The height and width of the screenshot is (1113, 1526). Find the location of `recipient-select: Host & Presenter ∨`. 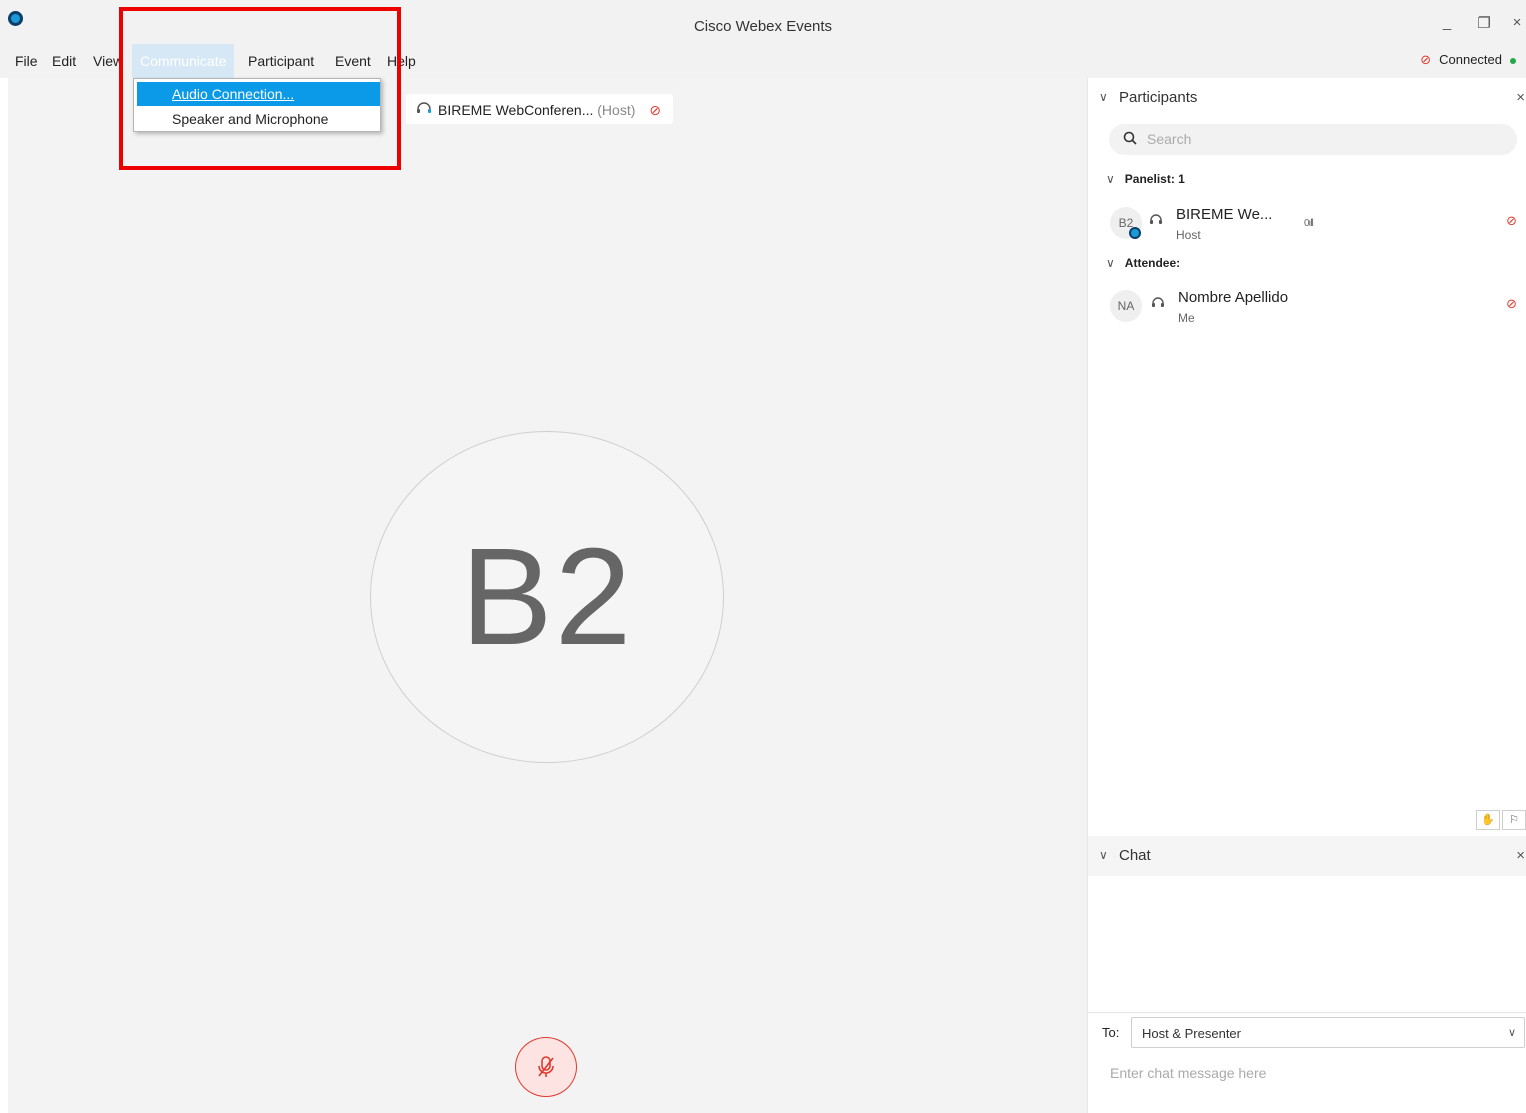

recipient-select: Host & Presenter ∨ is located at coordinates (1328, 1032).